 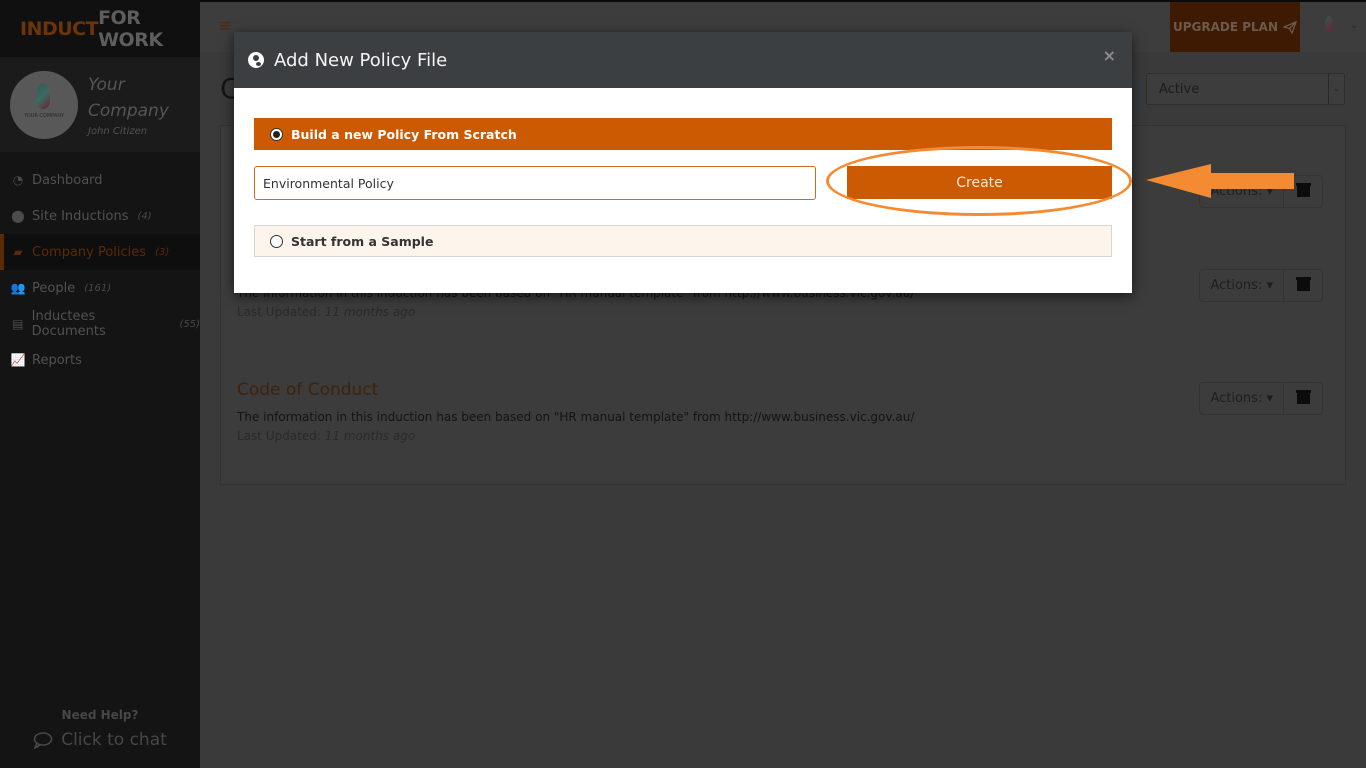 I want to click on dashboard-icon: ◔, so click(x=18, y=180).